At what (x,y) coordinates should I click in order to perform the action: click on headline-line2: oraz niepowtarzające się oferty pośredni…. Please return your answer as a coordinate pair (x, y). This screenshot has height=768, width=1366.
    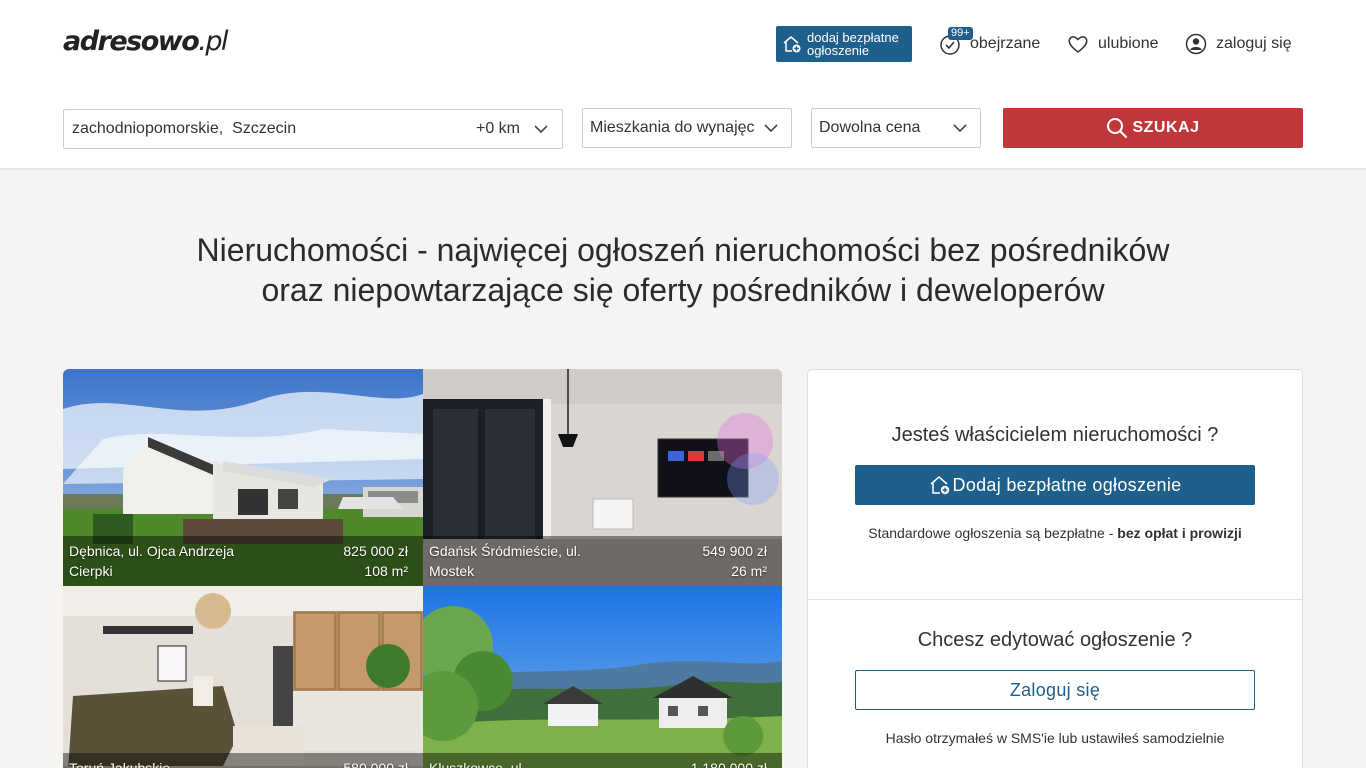
    Looking at the image, I should click on (683, 290).